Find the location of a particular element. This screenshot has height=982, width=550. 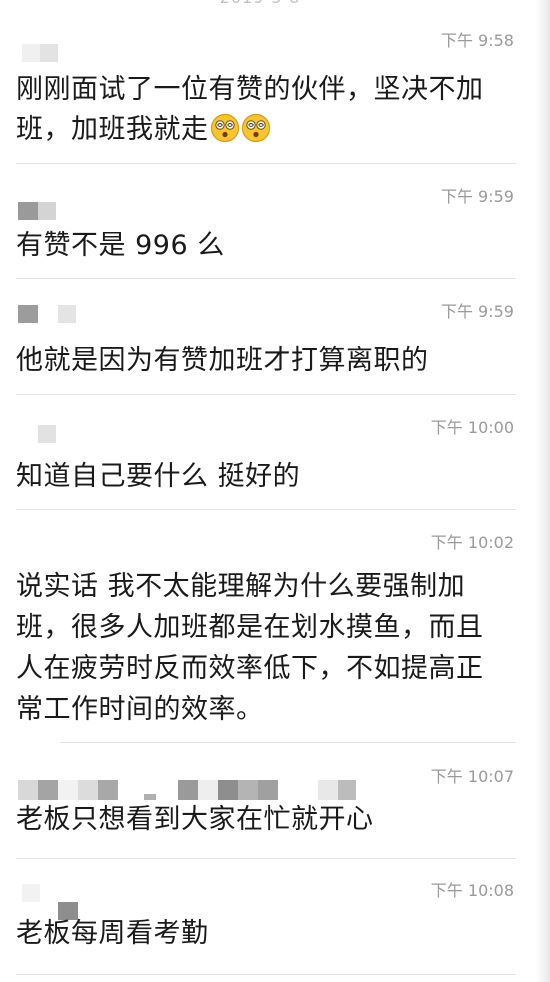

page-edge-shadow is located at coordinates (543, 491).